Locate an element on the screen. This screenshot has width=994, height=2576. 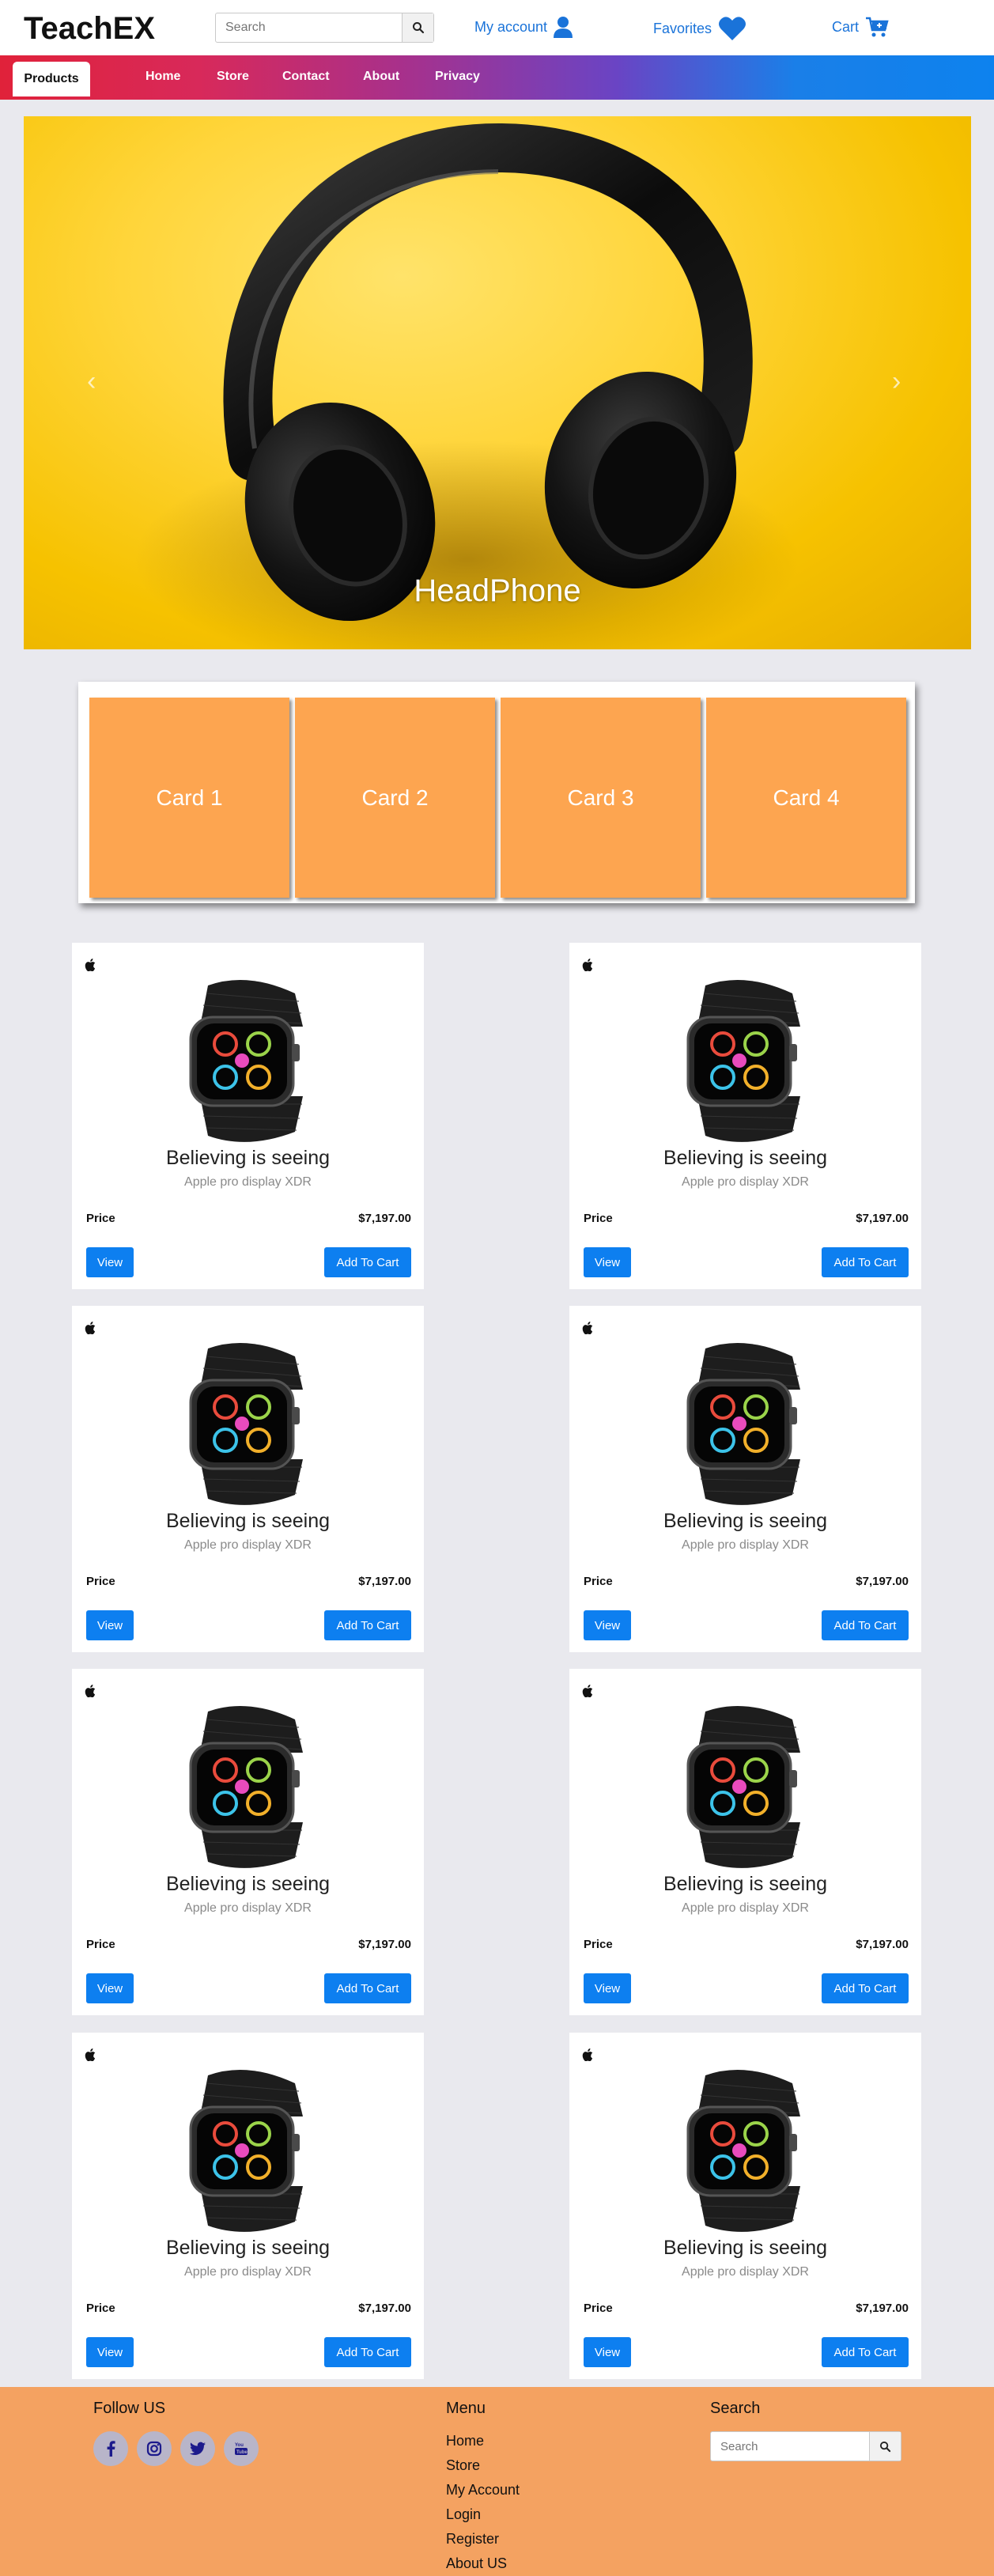
search-button is located at coordinates (417, 28).